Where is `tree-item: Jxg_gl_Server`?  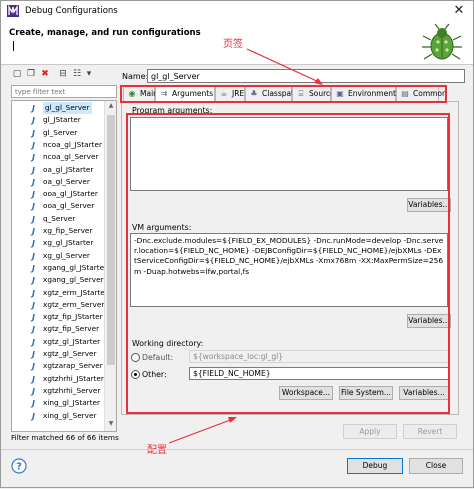 tree-item: Jxg_gl_Server is located at coordinates (58, 256).